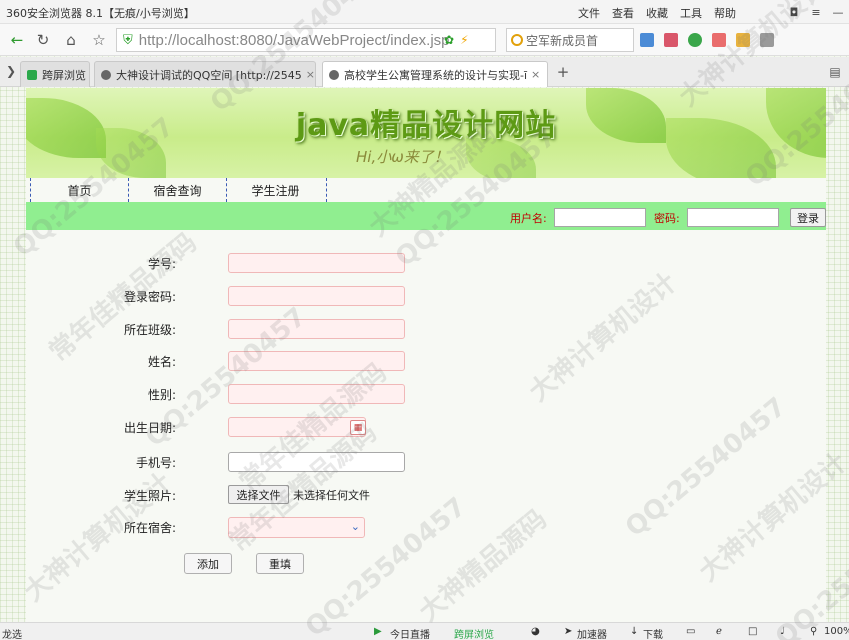  Describe the element at coordinates (331, 495) in the screenshot. I see `file-status: 未选择任何文件` at that location.